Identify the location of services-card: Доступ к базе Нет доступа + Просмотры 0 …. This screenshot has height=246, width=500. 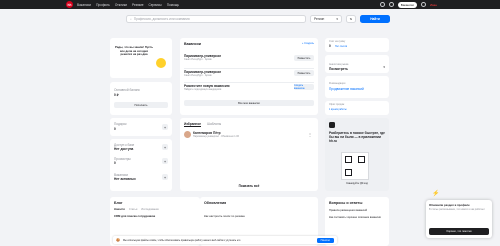
(141, 165).